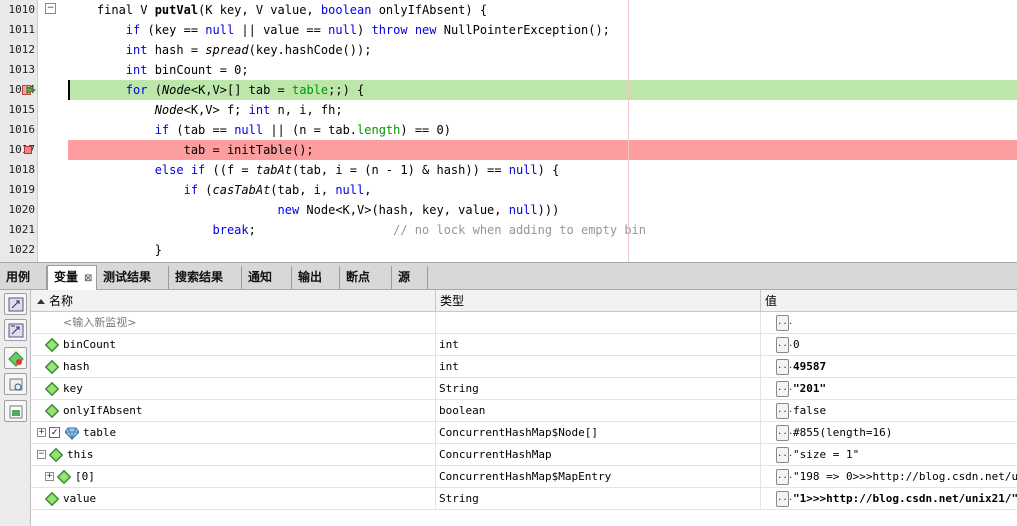 The height and width of the screenshot is (526, 1017). I want to click on line-number: 1011, so click(22, 29).